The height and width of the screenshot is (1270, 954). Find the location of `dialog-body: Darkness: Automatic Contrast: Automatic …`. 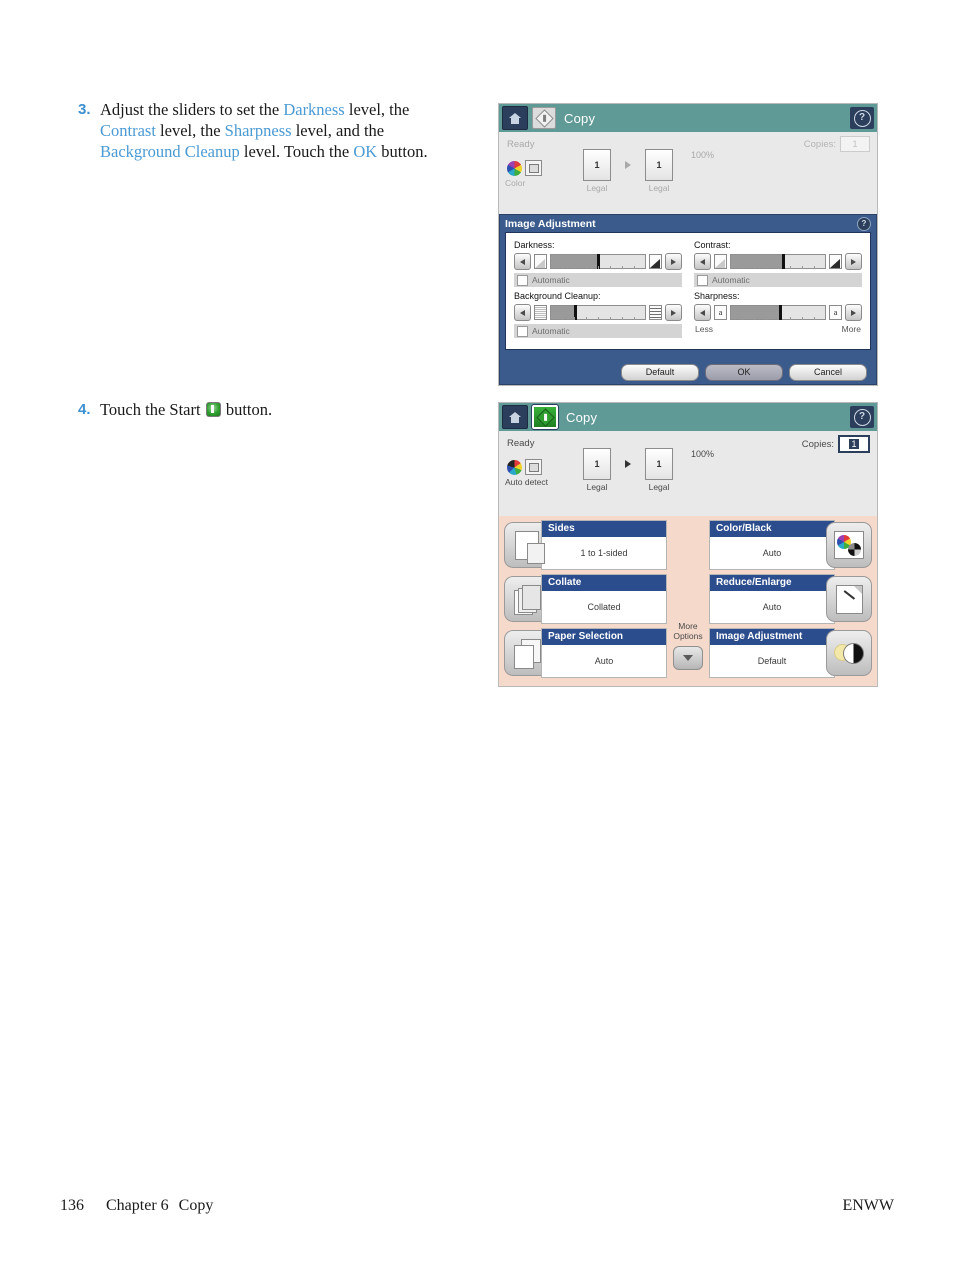

dialog-body: Darkness: Automatic Contrast: Automatic … is located at coordinates (688, 291).